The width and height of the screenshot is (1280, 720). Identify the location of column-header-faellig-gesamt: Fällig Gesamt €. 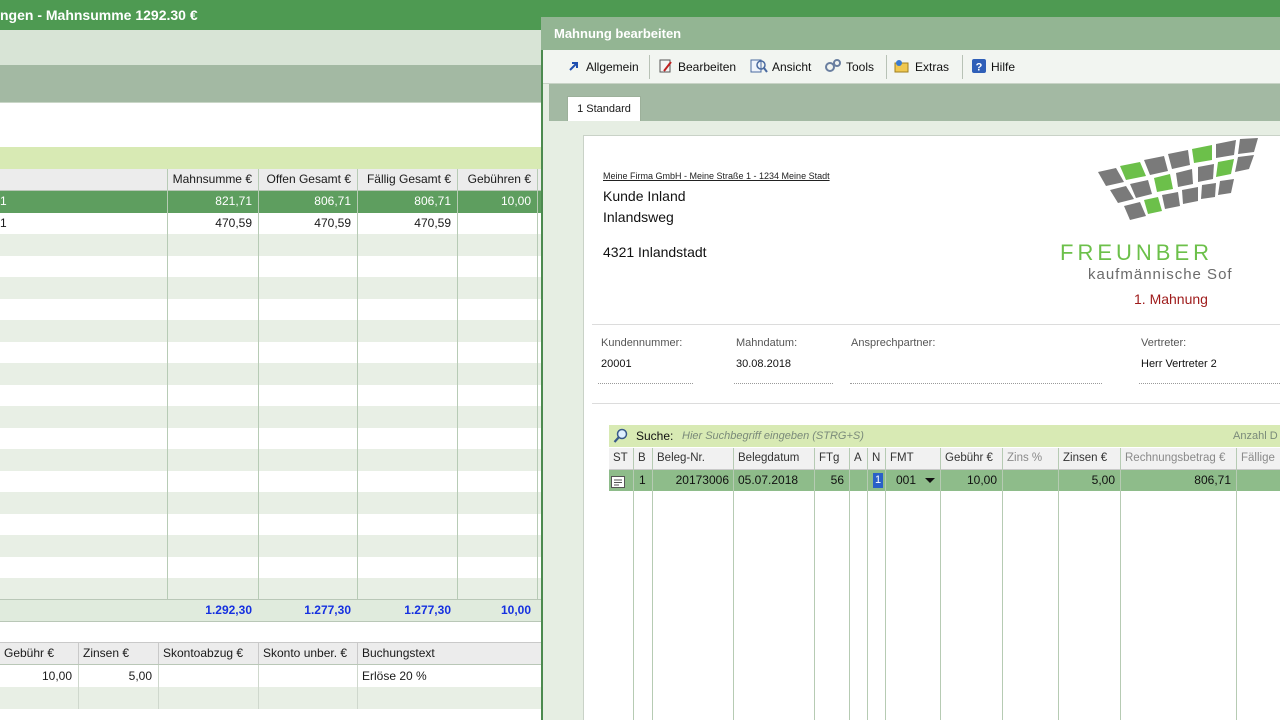
(407, 179).